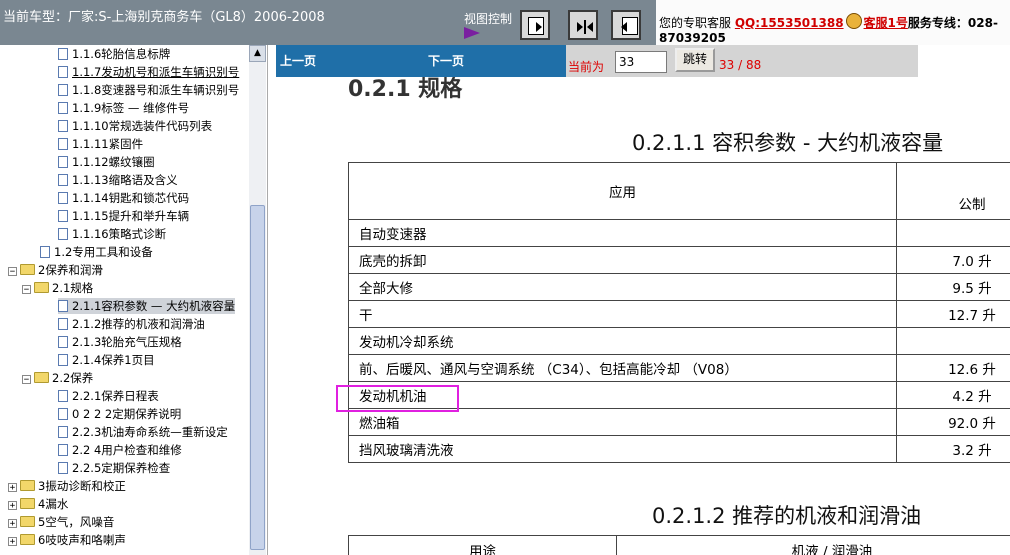  Describe the element at coordinates (53, 504) in the screenshot. I see `tree-item-label: 4漏水` at that location.